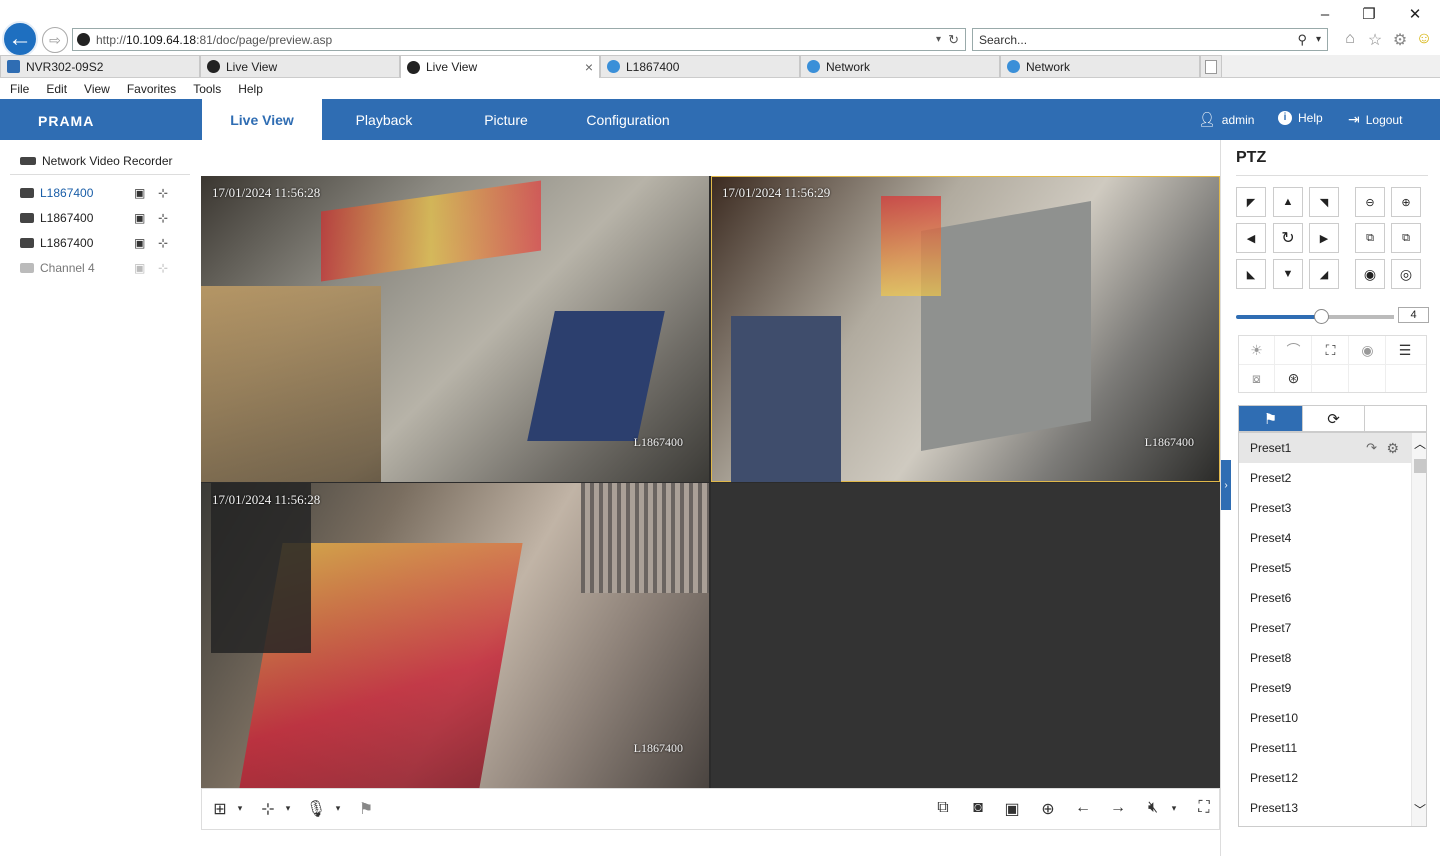 The image size is (1440, 856). I want to click on dropdown-arrow-icon: ▾, so click(938, 39).